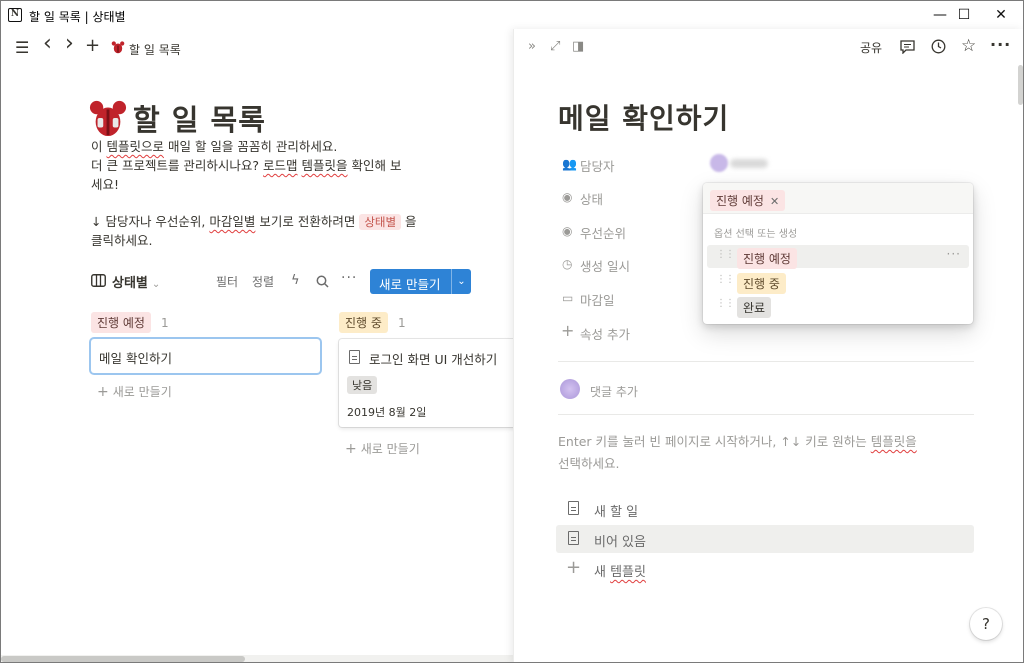 This screenshot has height=663, width=1024. What do you see at coordinates (765, 509) in the screenshot?
I see `template-option: 새 할 일` at bounding box center [765, 509].